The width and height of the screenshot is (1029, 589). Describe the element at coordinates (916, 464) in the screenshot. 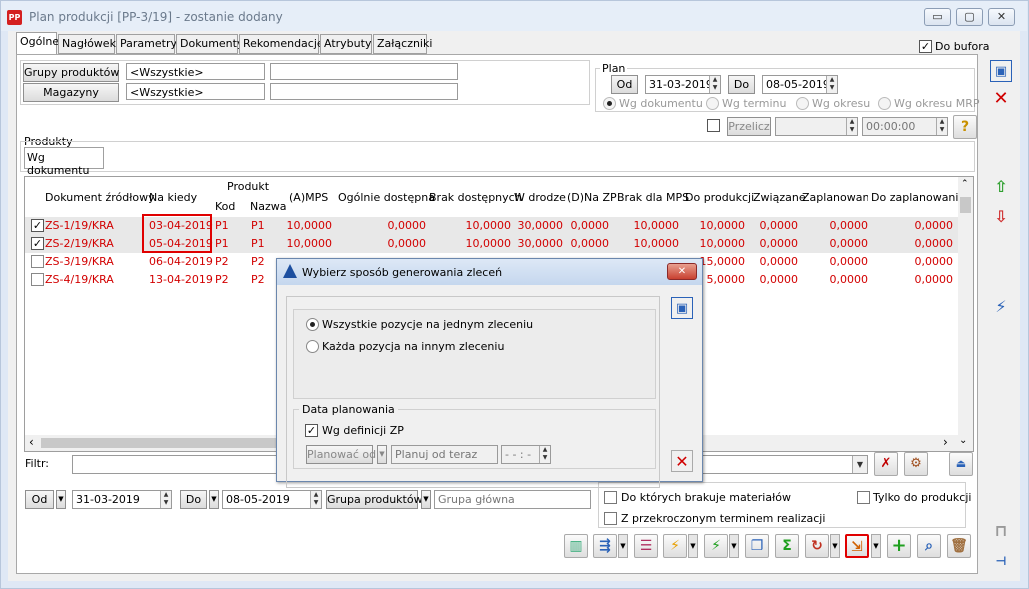

I see `filter-tool-icon: ⚙` at that location.